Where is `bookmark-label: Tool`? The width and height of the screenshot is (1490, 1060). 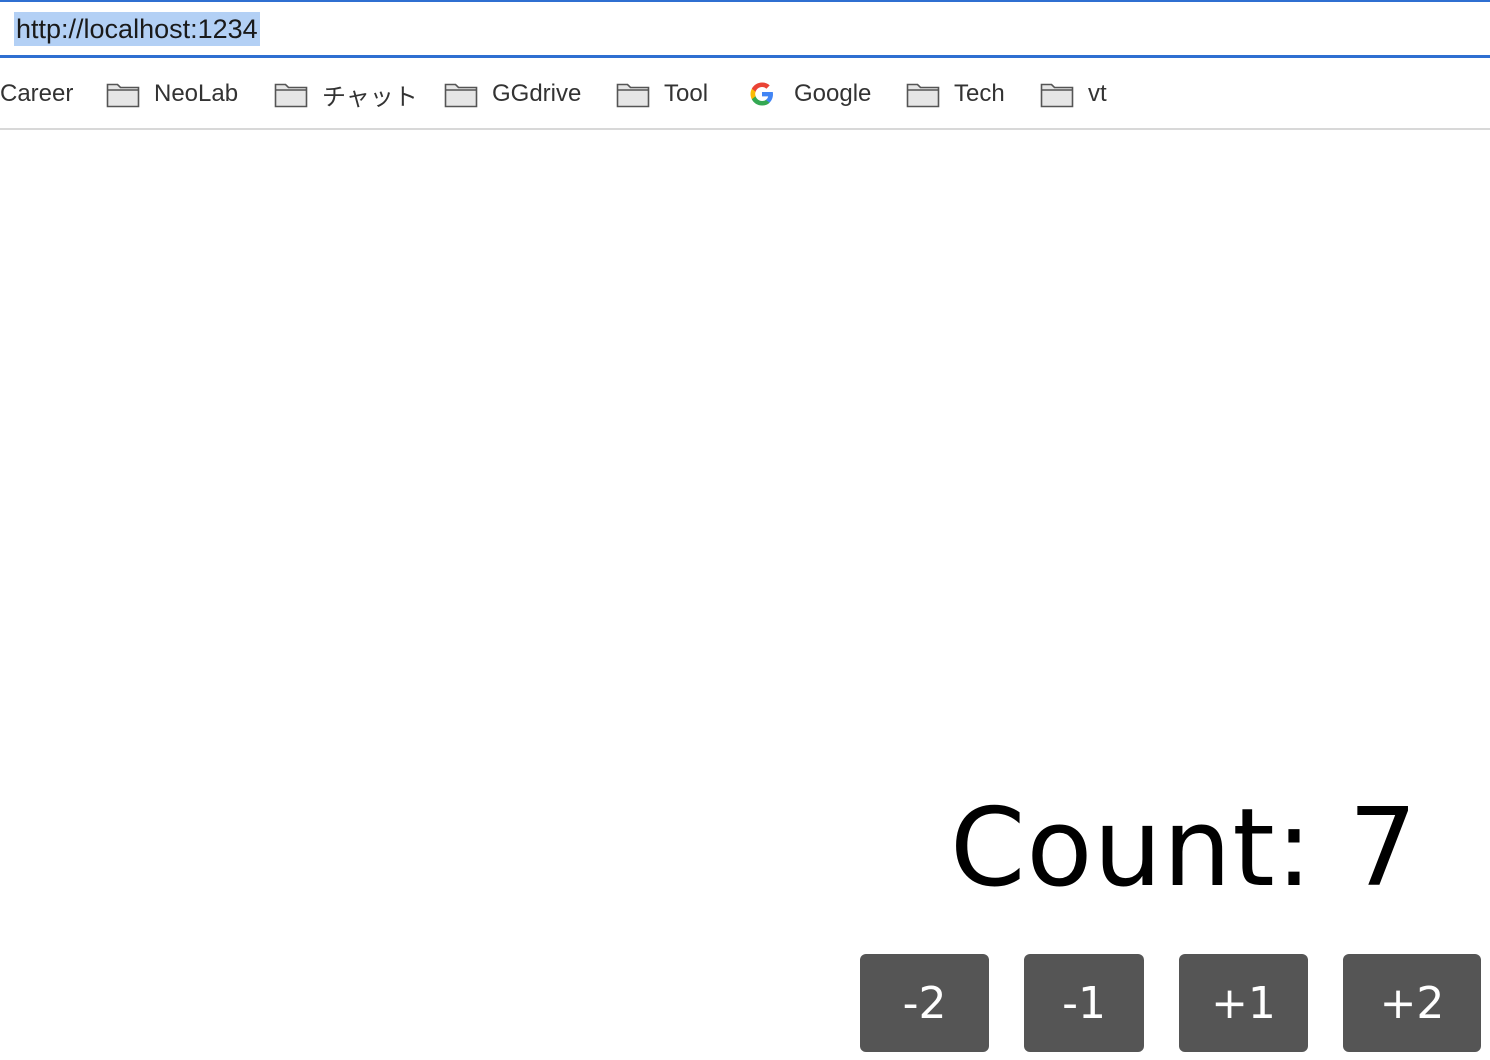
bookmark-label: Tool is located at coordinates (686, 93).